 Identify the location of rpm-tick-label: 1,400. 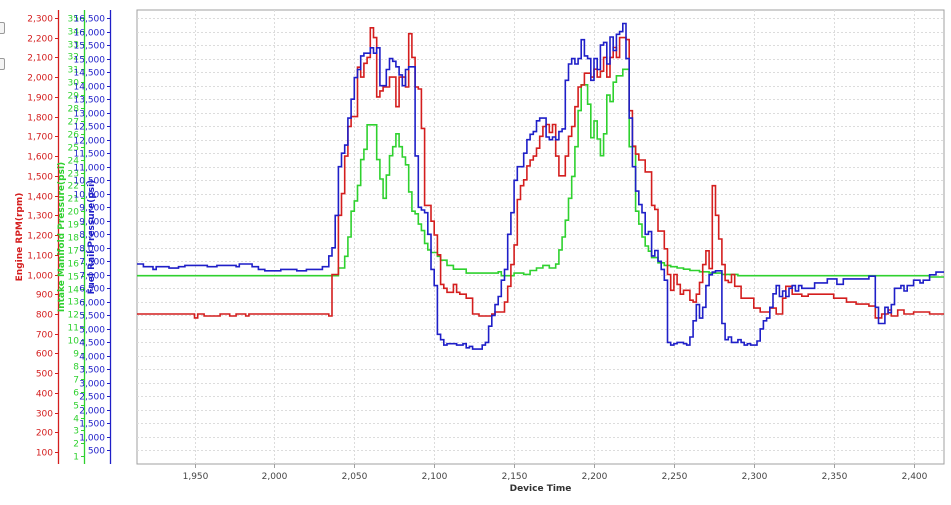
(40, 198).